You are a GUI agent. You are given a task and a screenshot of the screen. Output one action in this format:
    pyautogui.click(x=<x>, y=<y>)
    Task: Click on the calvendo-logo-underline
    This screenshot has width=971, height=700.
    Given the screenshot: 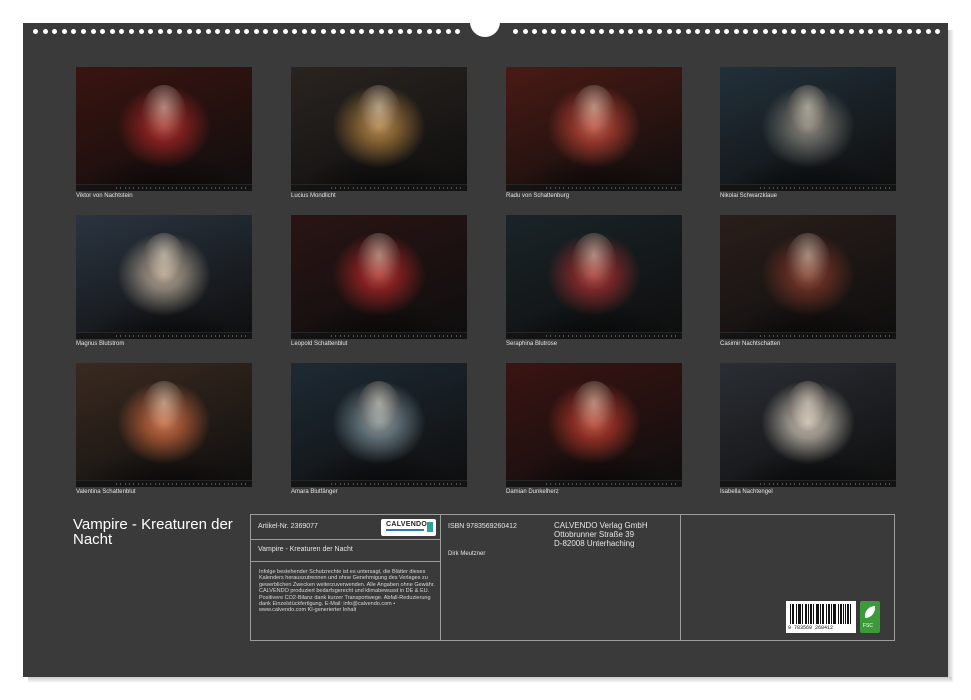 What is the action you would take?
    pyautogui.click(x=405, y=530)
    